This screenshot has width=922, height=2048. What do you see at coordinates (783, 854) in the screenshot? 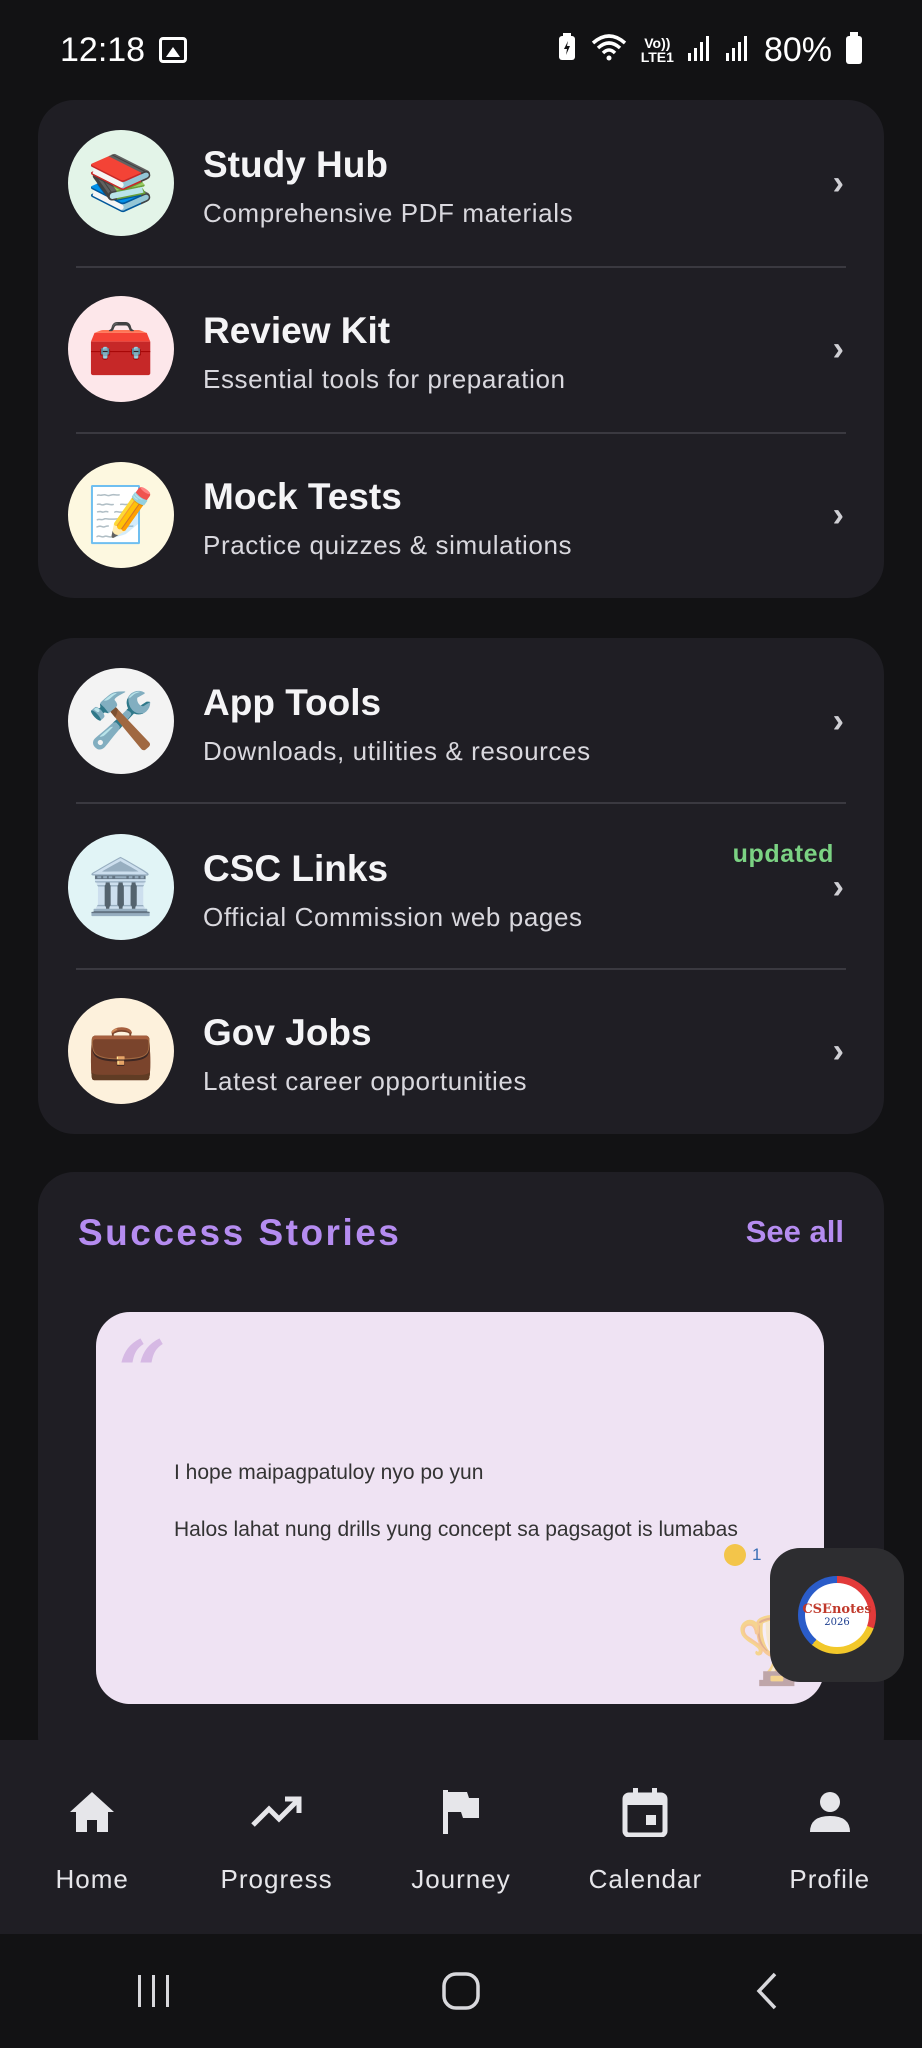
I see `updated-badge: updated` at bounding box center [783, 854].